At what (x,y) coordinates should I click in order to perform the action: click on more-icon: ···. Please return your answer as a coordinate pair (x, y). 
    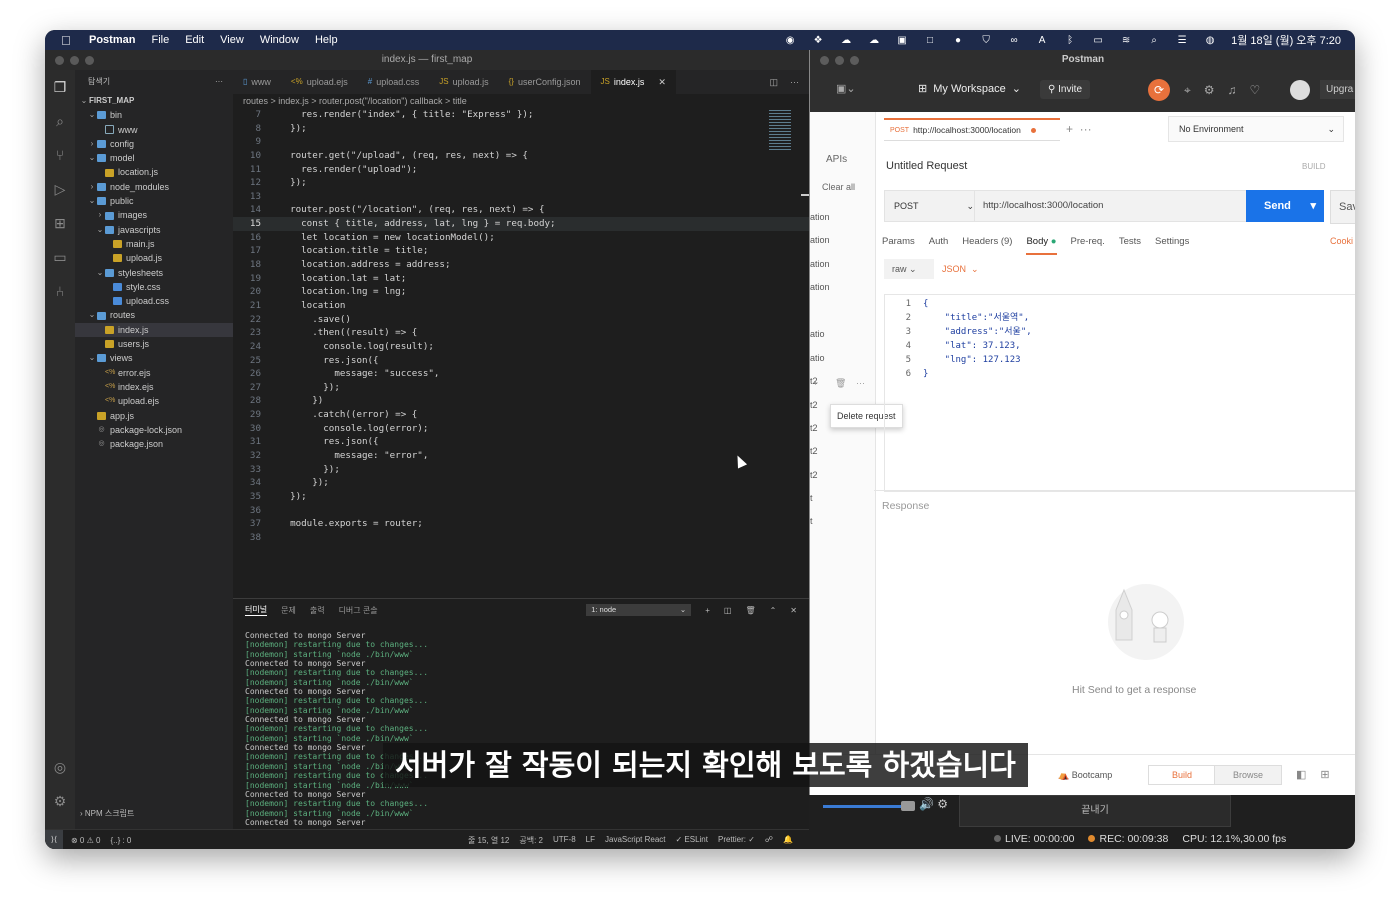
    Looking at the image, I should click on (860, 383).